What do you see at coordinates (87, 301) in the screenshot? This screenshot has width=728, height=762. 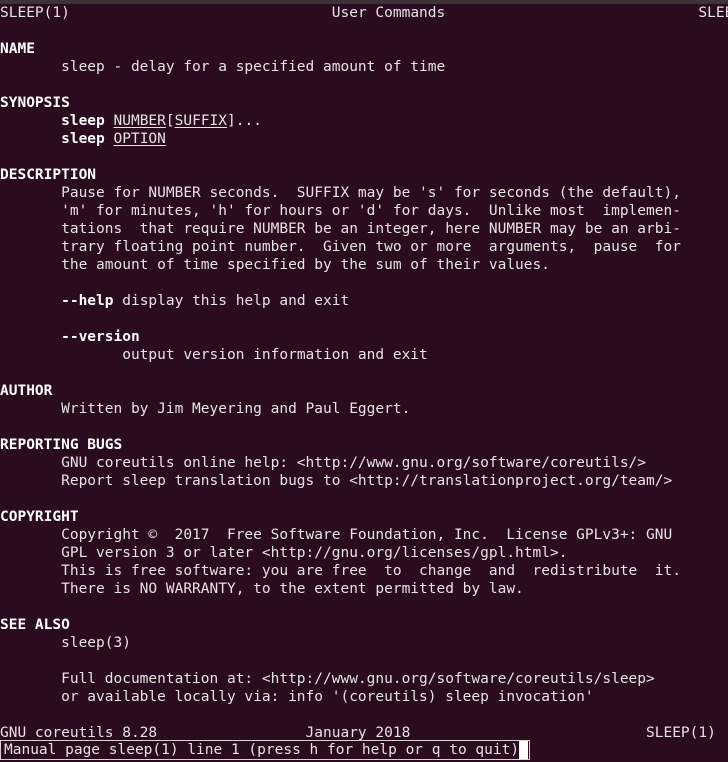 I see `option-flag-help: --help` at bounding box center [87, 301].